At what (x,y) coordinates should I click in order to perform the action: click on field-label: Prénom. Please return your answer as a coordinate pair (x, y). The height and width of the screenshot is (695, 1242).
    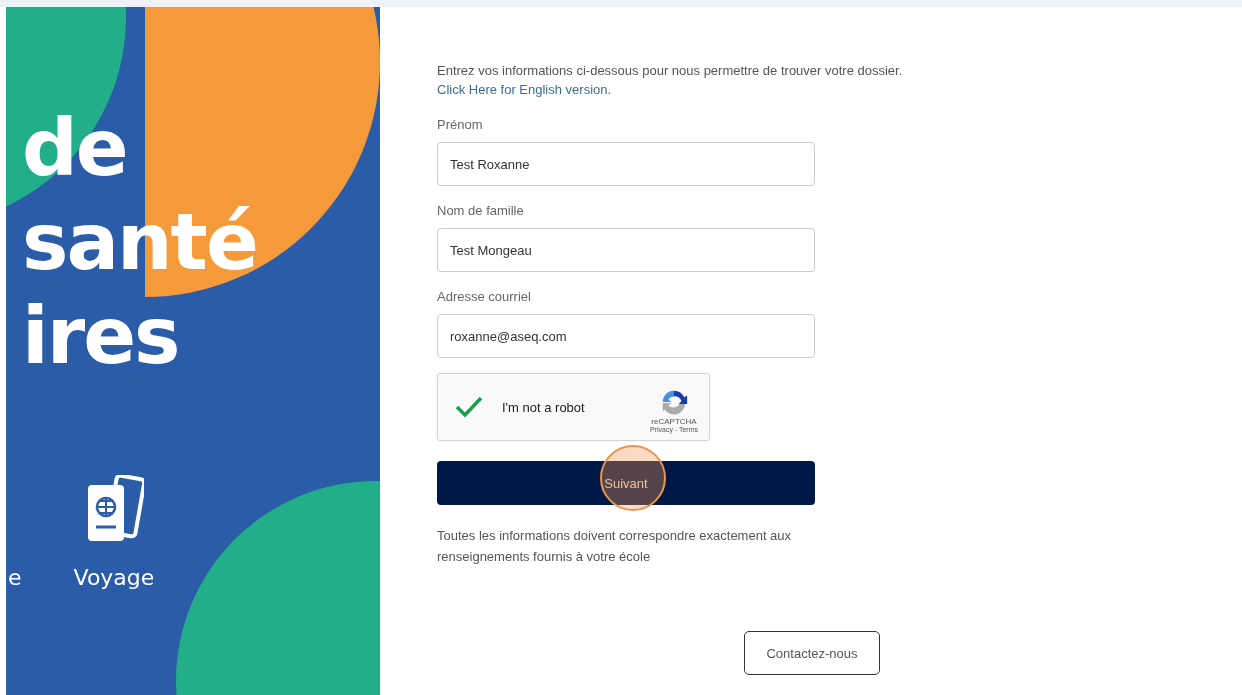
    Looking at the image, I should click on (460, 124).